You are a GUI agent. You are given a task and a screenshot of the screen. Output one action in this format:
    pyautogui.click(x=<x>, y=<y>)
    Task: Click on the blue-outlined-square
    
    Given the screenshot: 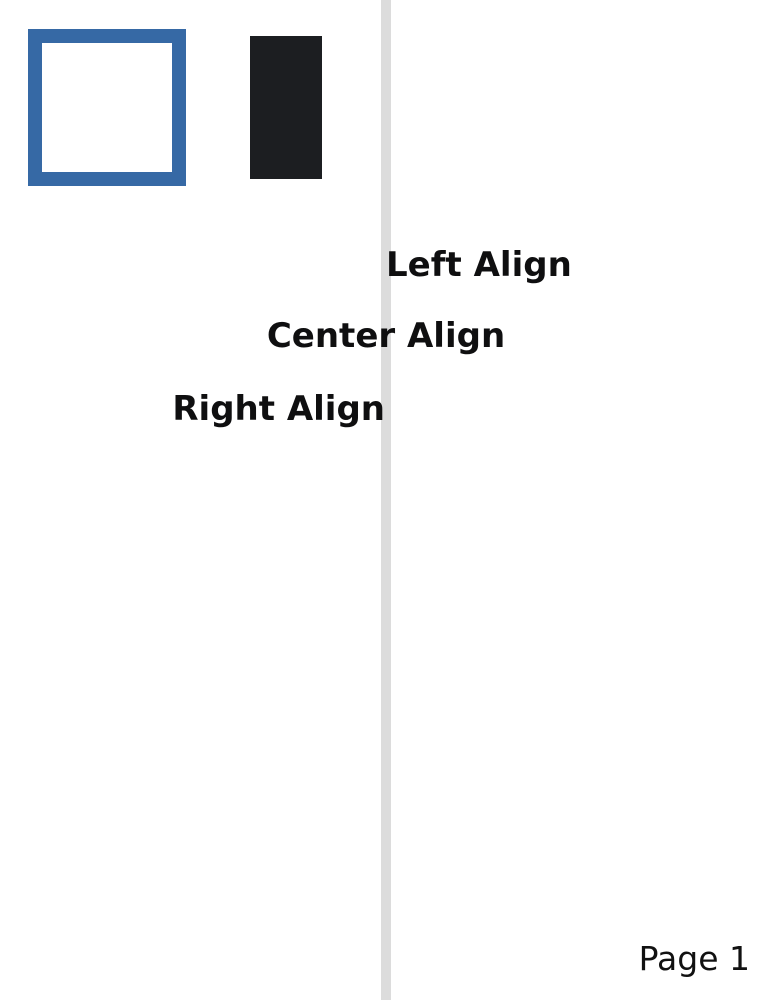 What is the action you would take?
    pyautogui.click(x=107, y=107)
    